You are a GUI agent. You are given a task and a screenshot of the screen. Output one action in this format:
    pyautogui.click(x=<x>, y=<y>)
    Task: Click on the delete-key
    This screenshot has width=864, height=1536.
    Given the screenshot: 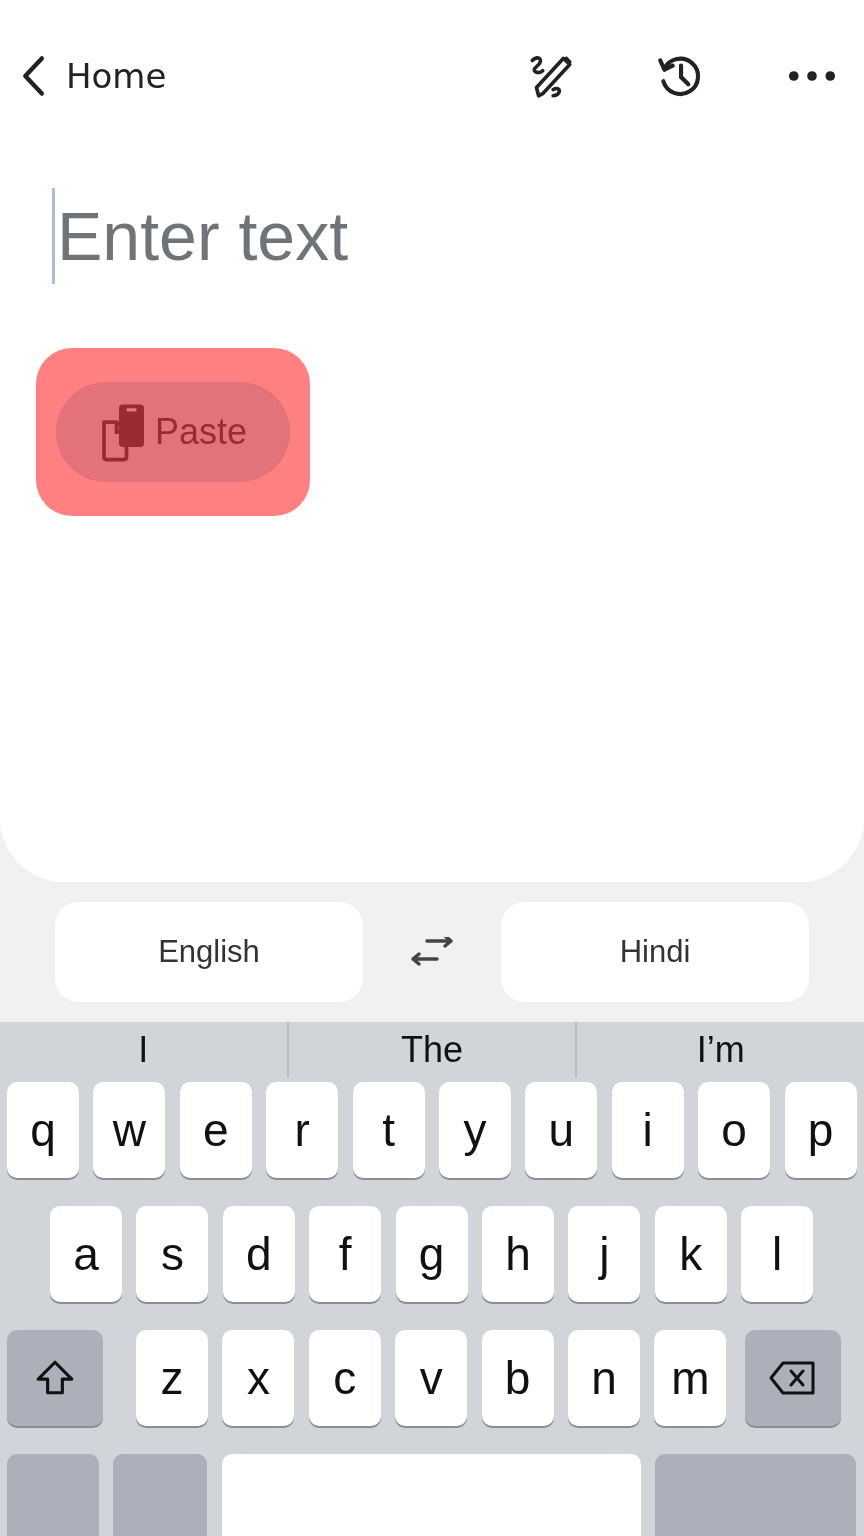 What is the action you would take?
    pyautogui.click(x=793, y=1378)
    